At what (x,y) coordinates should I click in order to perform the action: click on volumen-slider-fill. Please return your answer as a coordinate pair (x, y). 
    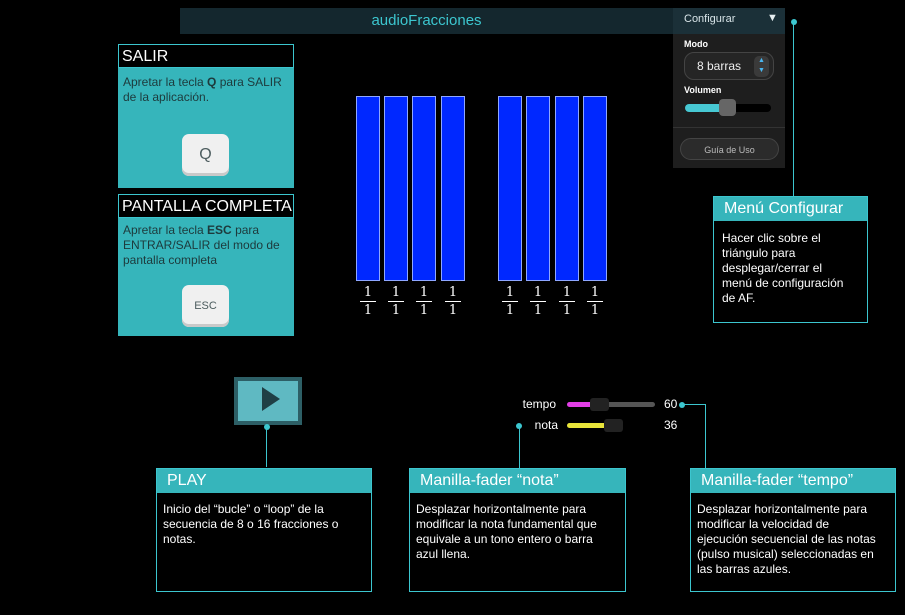
    Looking at the image, I should click on (704, 108).